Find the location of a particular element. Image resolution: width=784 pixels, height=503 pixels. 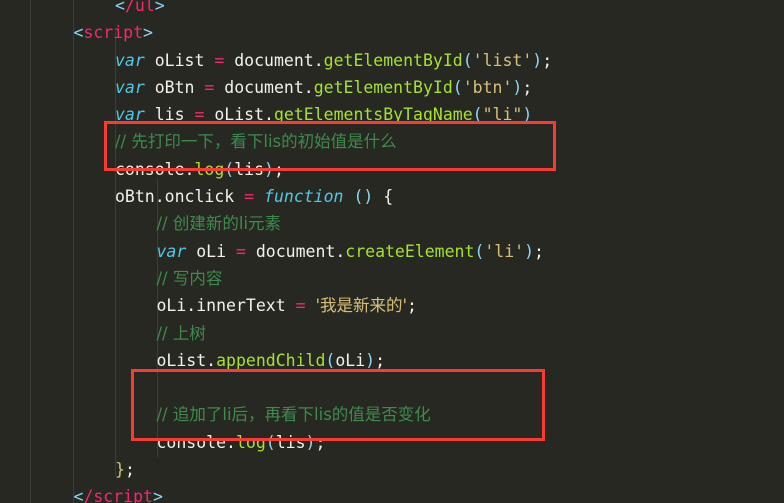

code-line: </ul> is located at coordinates (392, 9).